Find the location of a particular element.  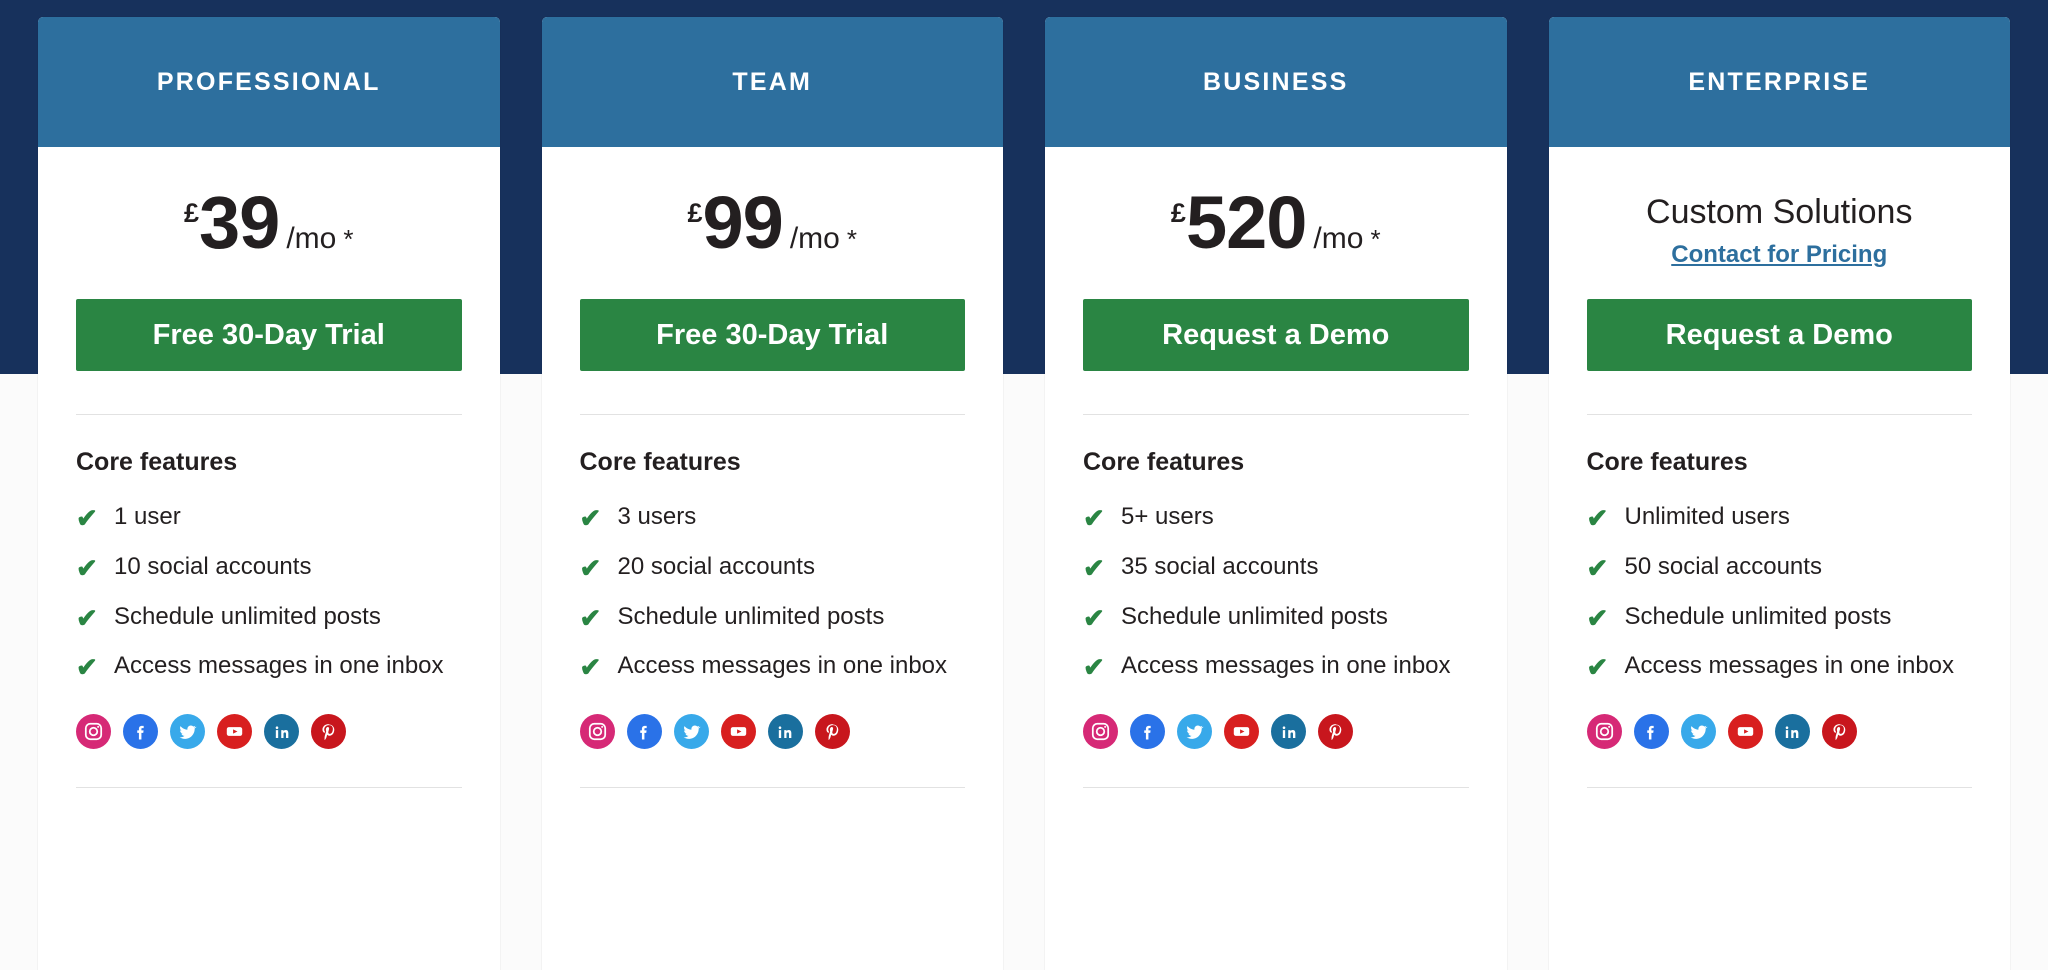

feature-list-item: ✔ 35 social accounts is located at coordinates (1276, 568).